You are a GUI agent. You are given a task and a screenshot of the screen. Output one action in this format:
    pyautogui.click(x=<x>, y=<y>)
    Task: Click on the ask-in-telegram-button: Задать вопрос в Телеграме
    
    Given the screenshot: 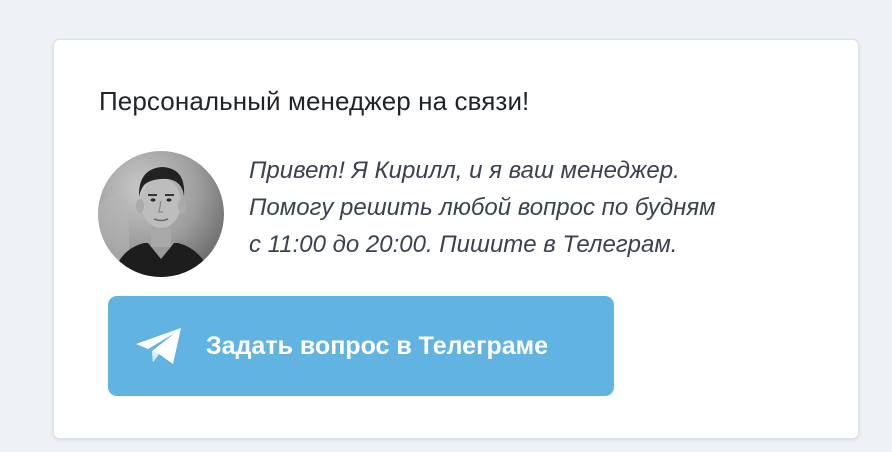 What is the action you would take?
    pyautogui.click(x=361, y=346)
    